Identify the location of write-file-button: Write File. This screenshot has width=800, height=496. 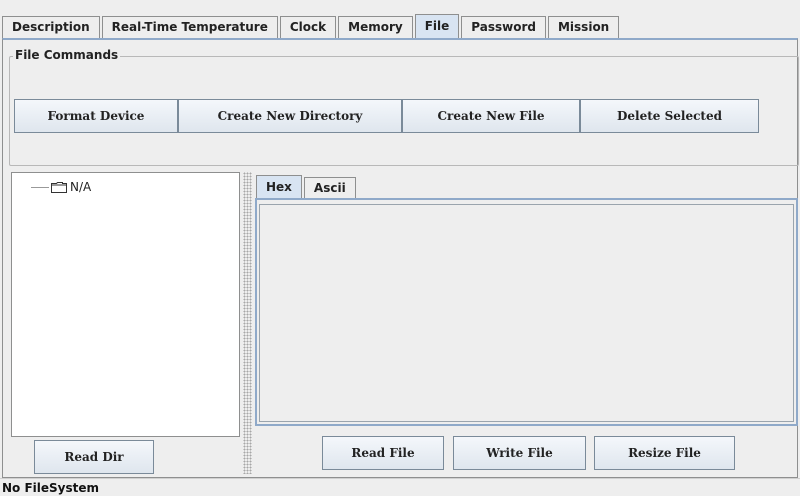
(519, 453).